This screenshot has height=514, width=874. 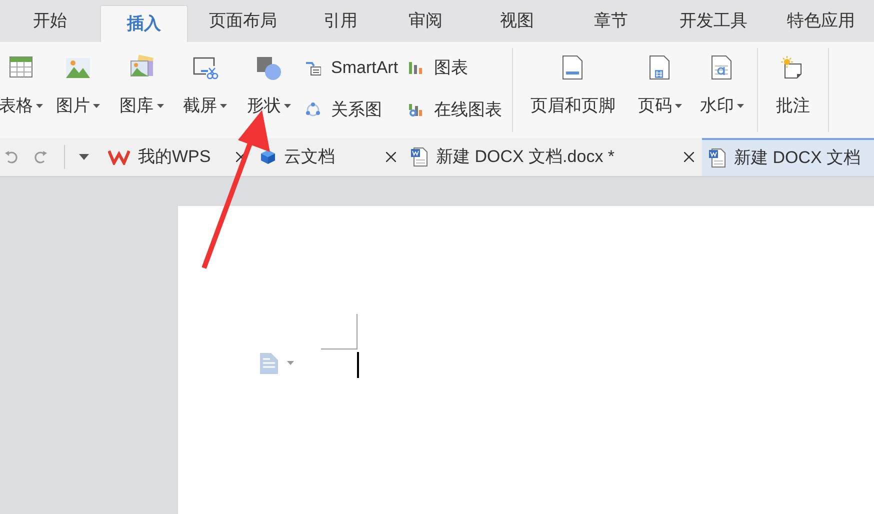 What do you see at coordinates (351, 68) in the screenshot?
I see `ribbon-button: SmartArt` at bounding box center [351, 68].